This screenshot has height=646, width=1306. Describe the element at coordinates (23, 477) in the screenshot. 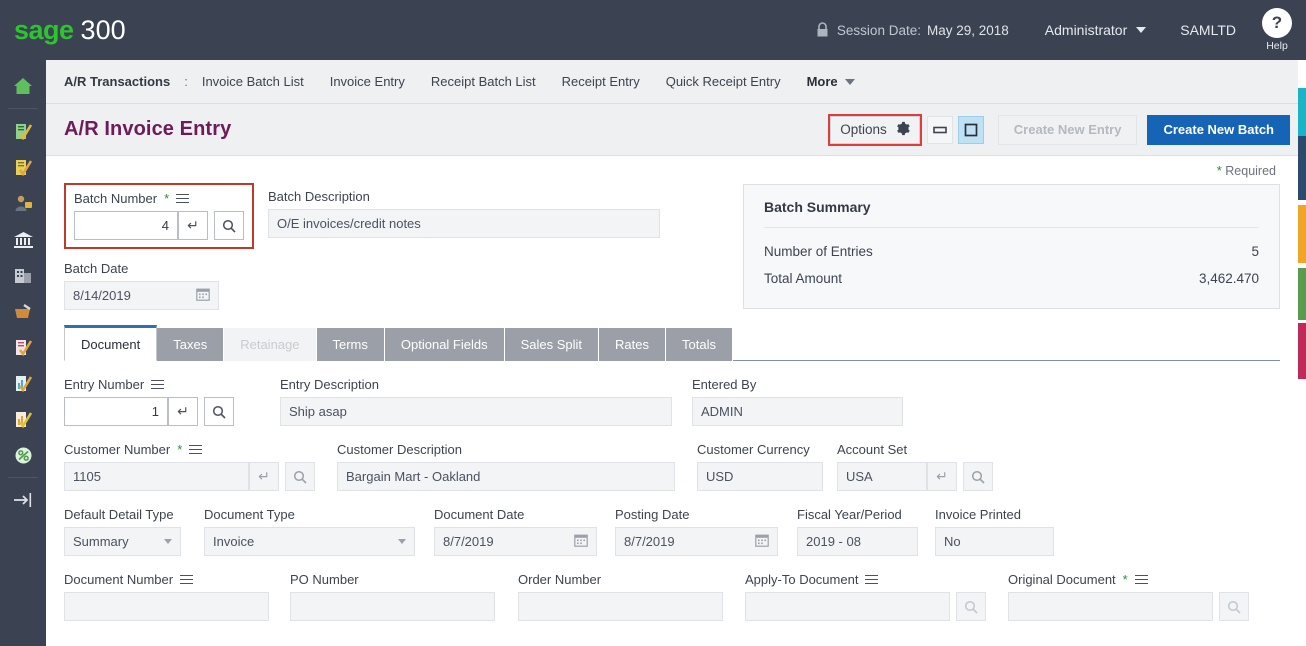

I see `sidebar-divider-bottom` at that location.